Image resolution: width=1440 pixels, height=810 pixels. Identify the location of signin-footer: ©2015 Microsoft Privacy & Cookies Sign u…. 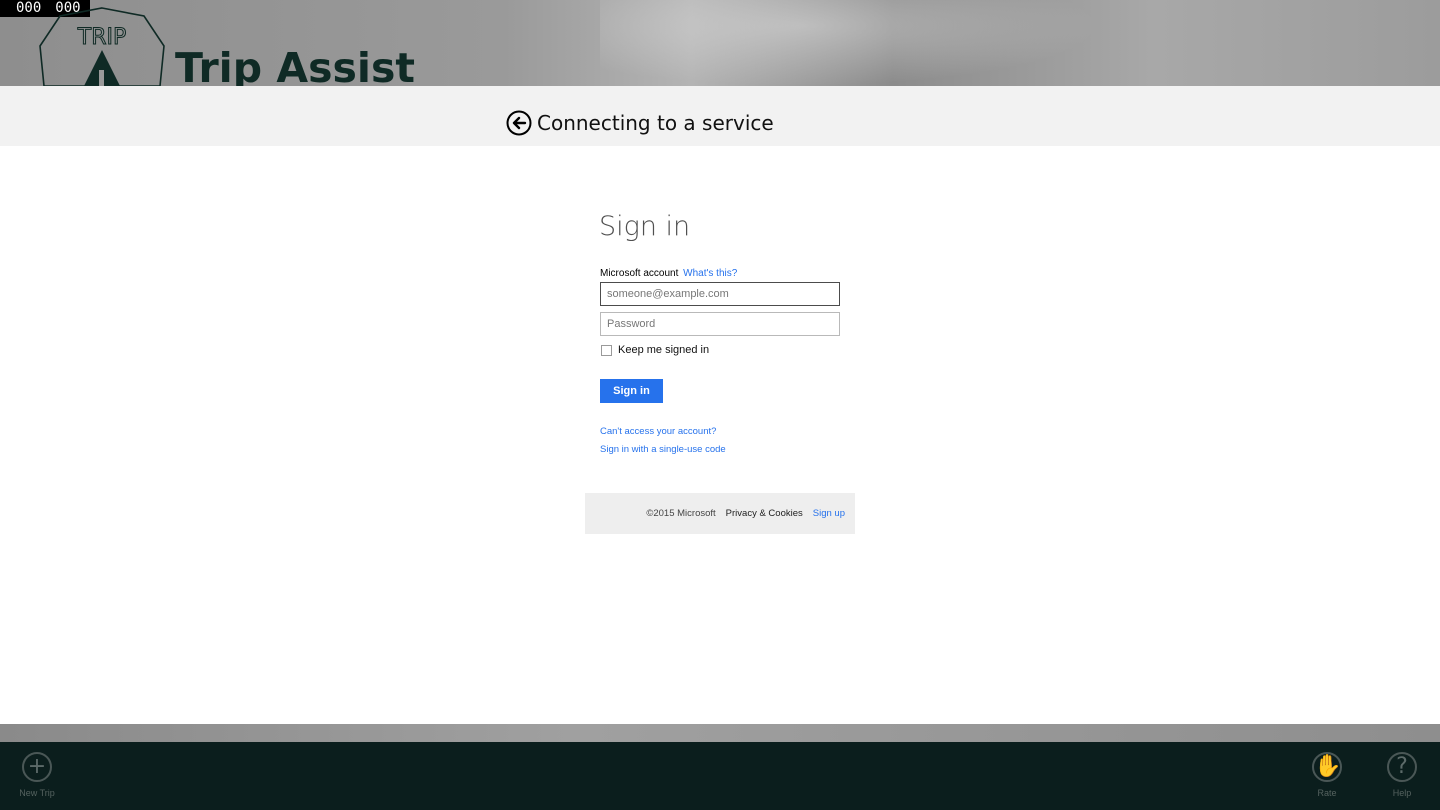
(720, 513).